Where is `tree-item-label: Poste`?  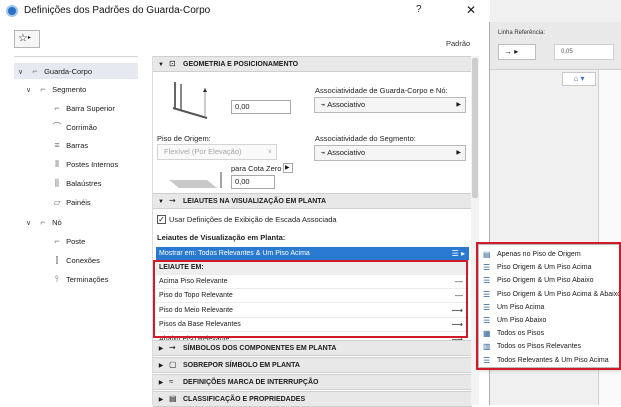
tree-item-label: Poste is located at coordinates (75, 241).